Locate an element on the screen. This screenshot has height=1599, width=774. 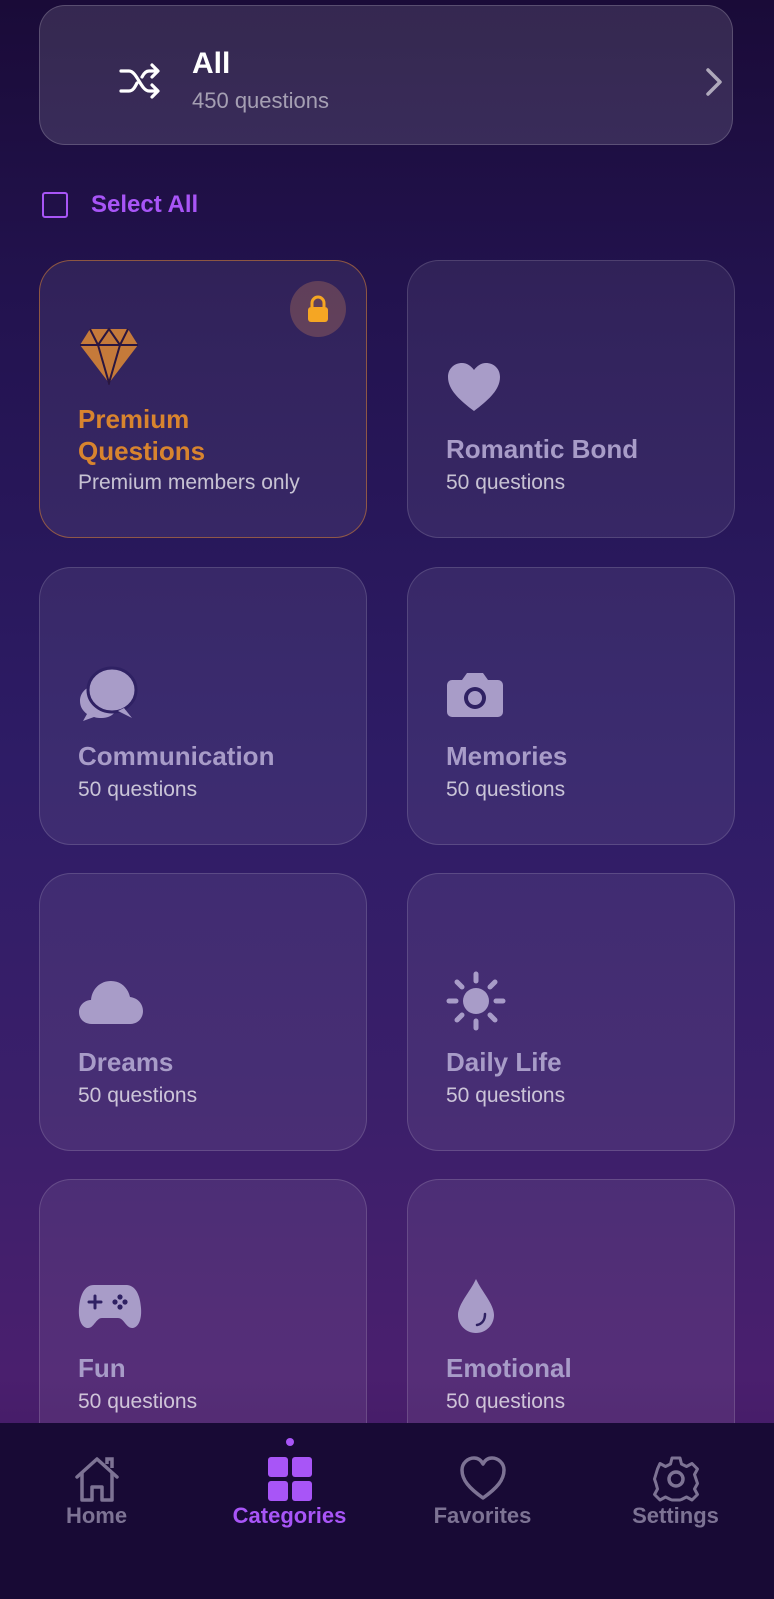
gear-icon is located at coordinates (675, 1479).